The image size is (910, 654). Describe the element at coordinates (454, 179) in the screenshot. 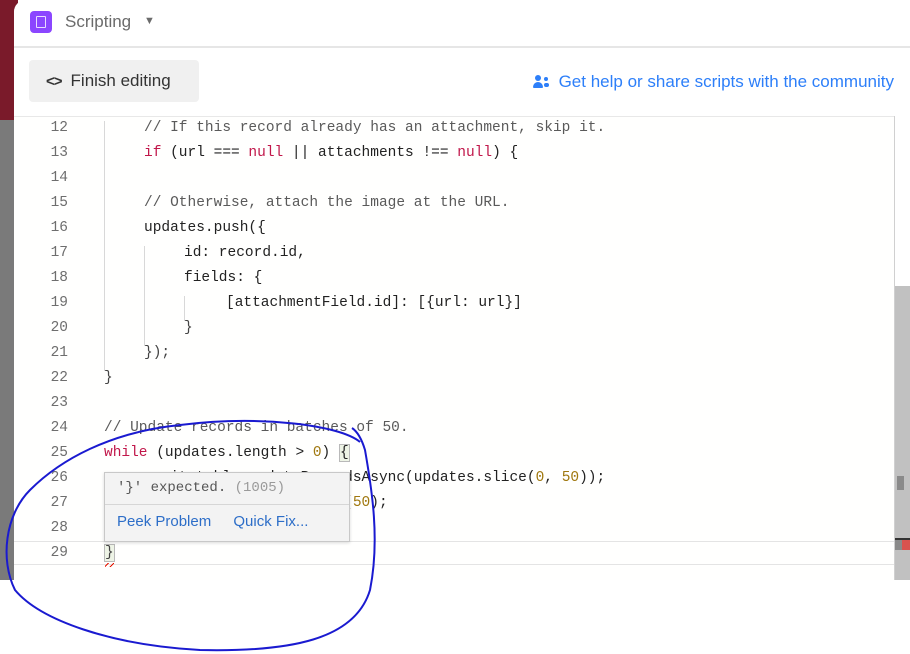

I see `code-line: 14` at that location.